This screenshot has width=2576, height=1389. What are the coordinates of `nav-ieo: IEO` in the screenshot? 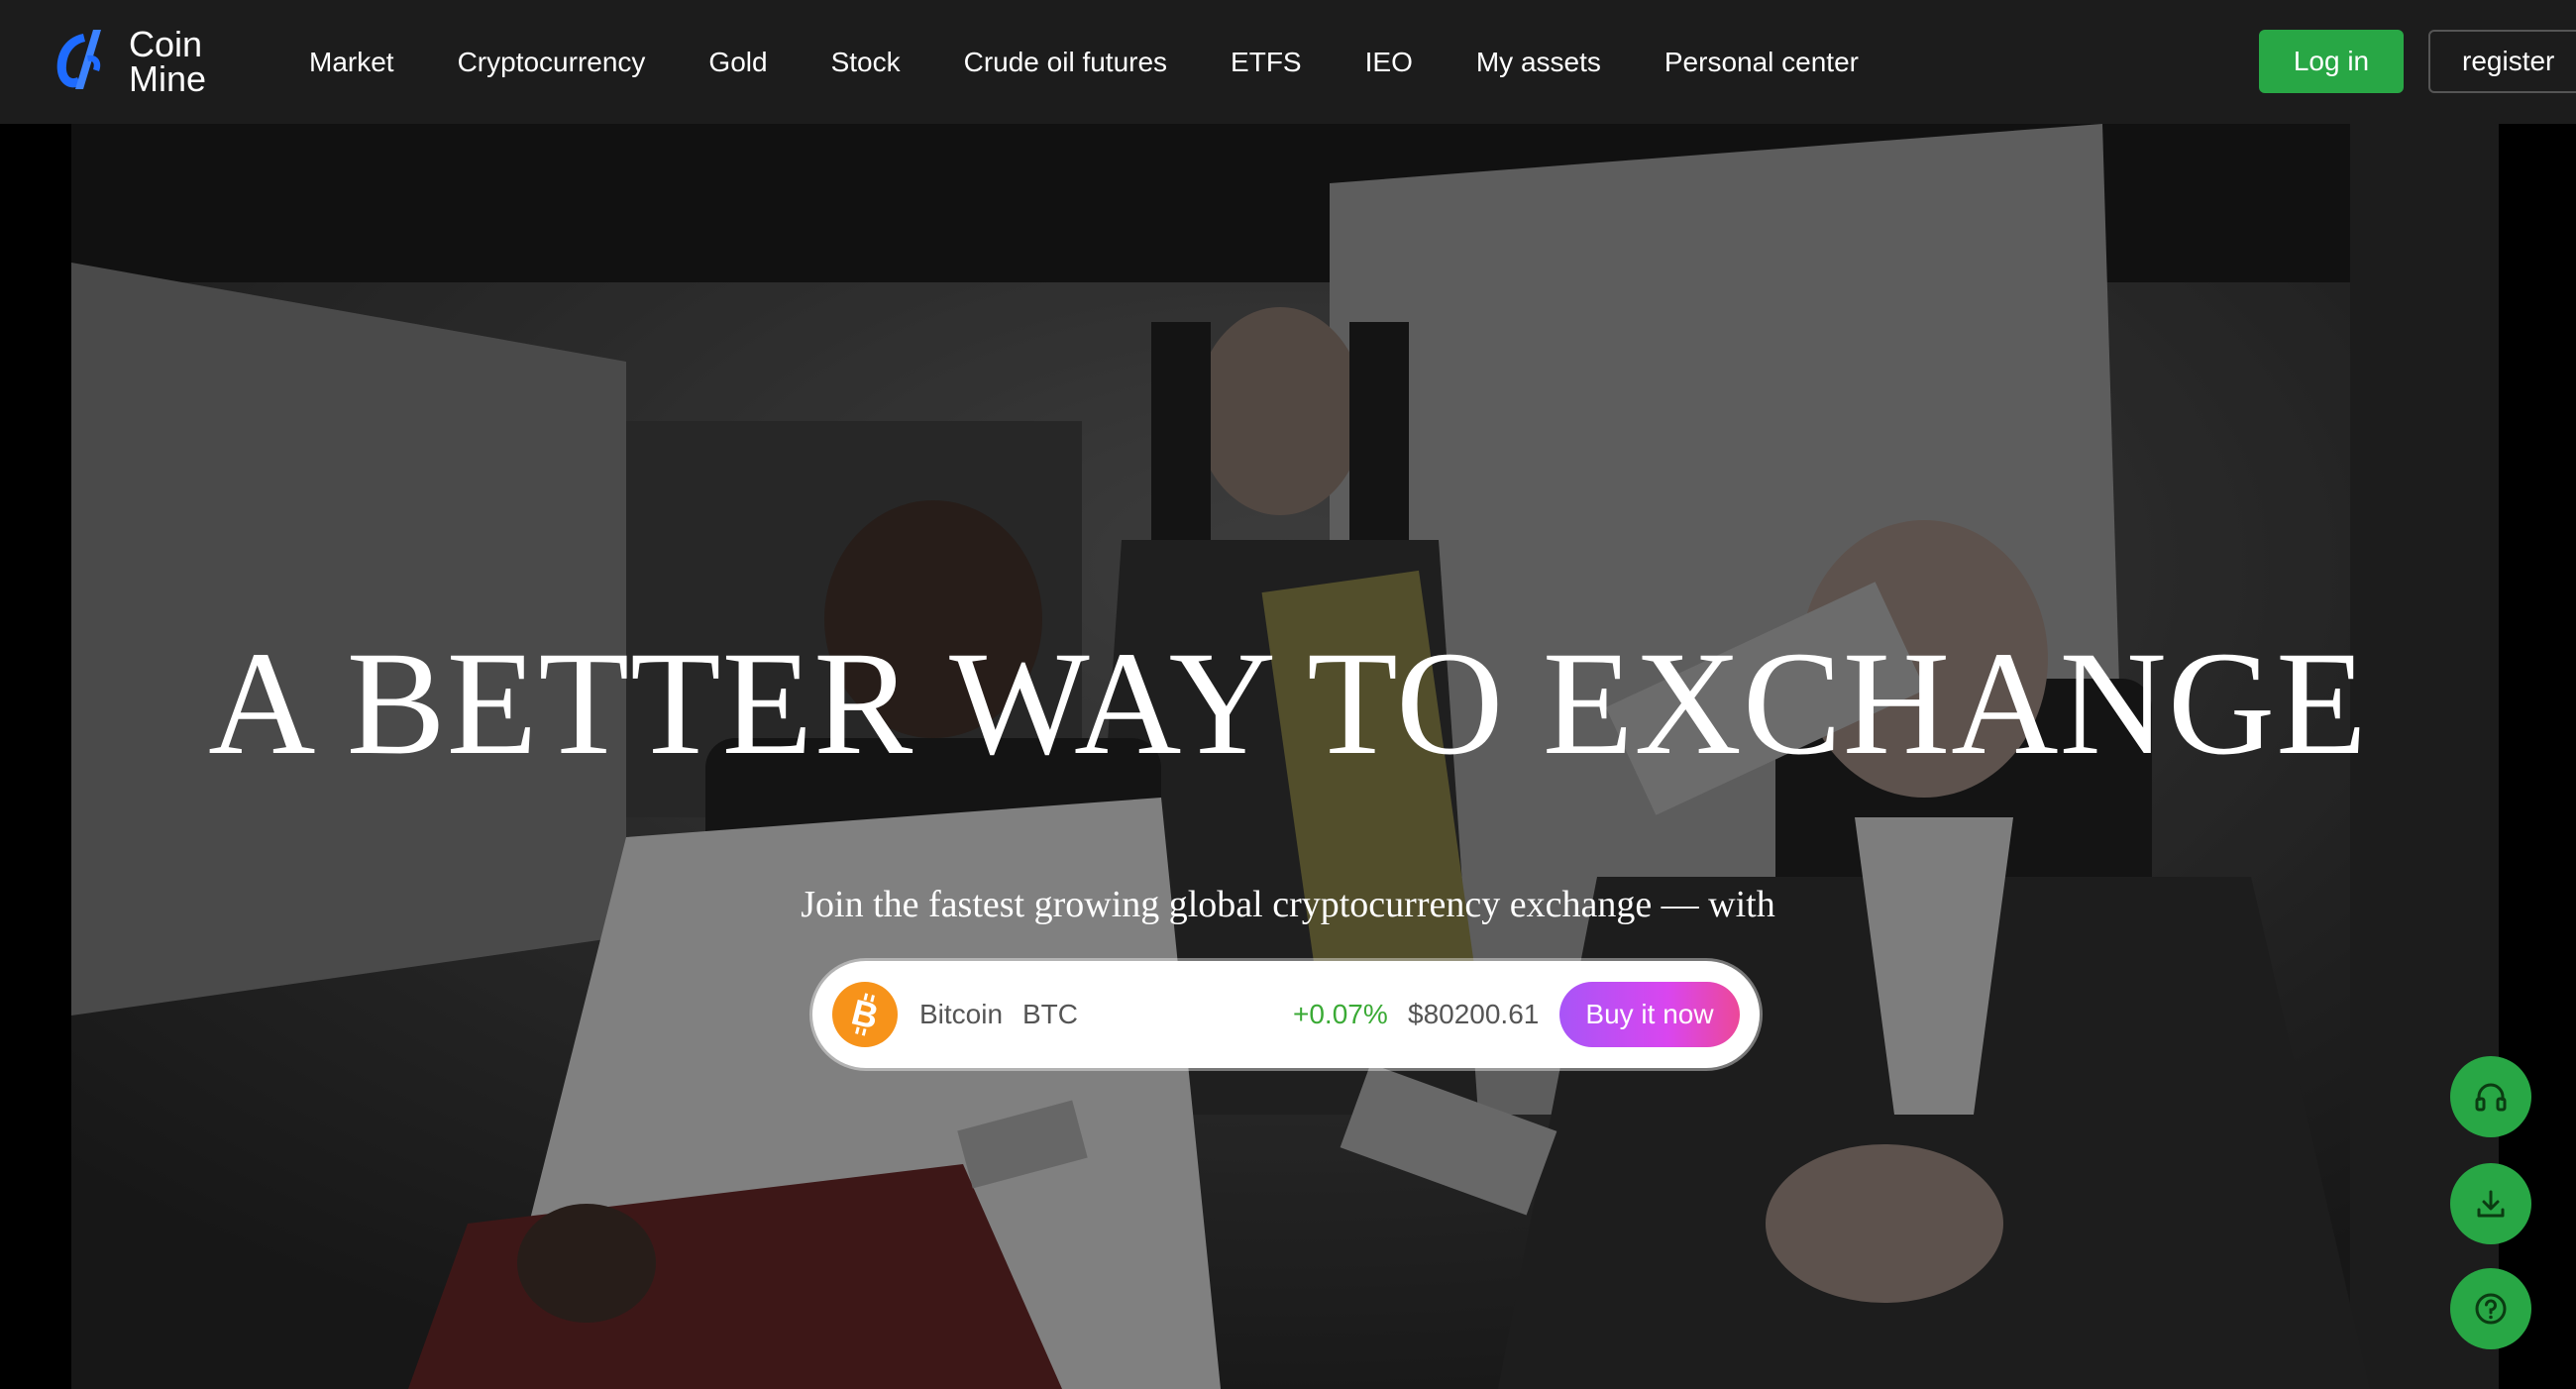 It's located at (1389, 62).